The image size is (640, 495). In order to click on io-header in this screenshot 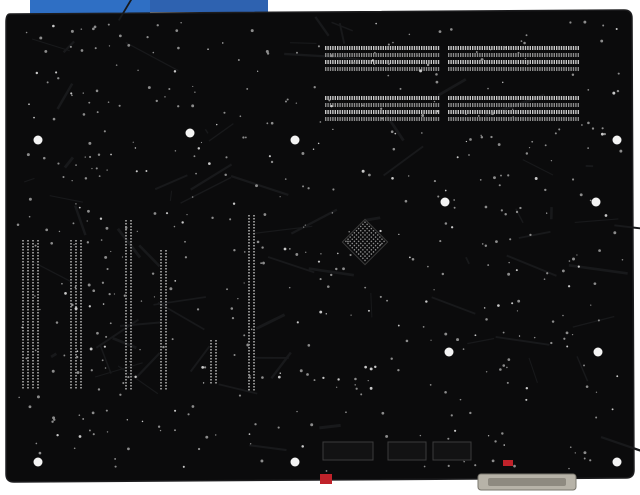, I will do `click(407, 451)`.